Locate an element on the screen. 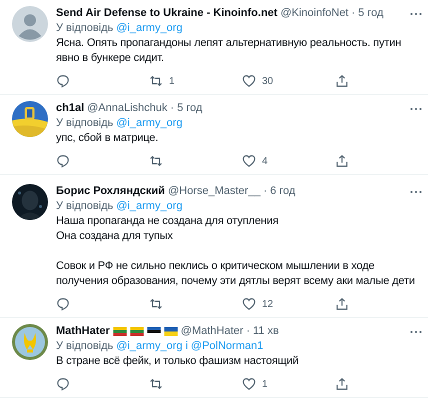 This screenshot has width=428, height=413. user-handle: @KinoinfoNet is located at coordinates (314, 13).